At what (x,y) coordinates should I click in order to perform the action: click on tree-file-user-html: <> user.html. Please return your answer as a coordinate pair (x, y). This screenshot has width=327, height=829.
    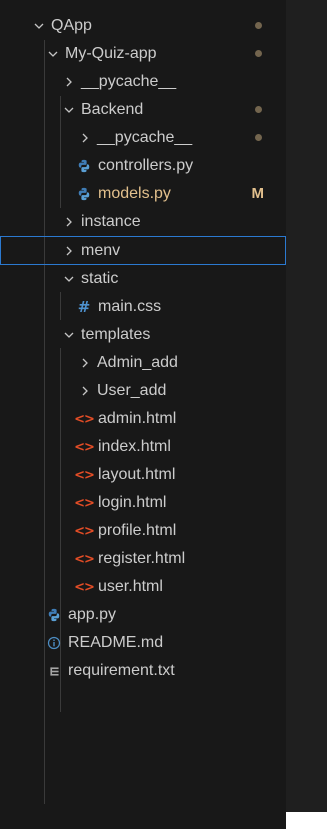
    Looking at the image, I should click on (143, 587).